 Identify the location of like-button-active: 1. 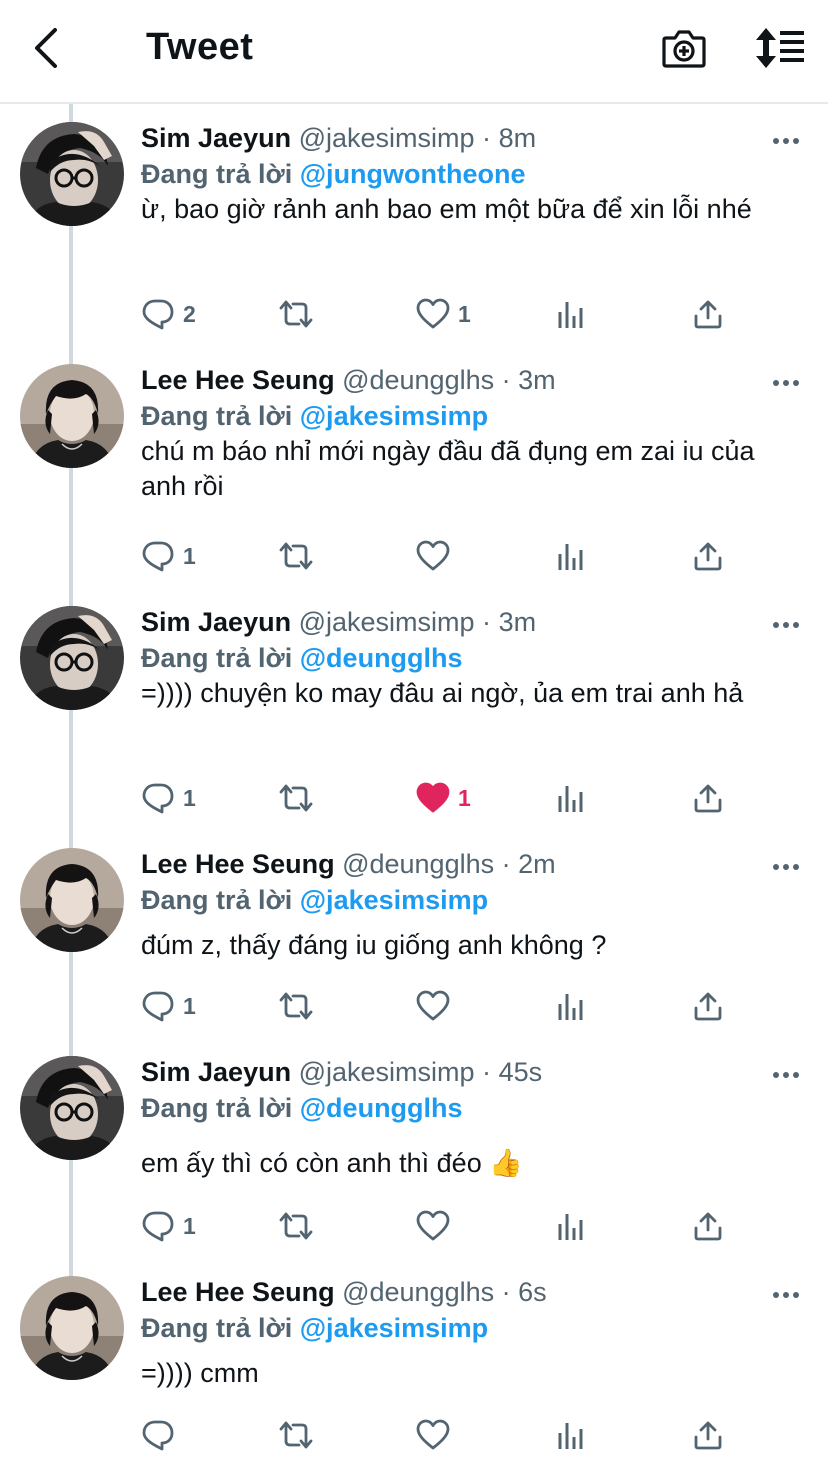
(443, 798).